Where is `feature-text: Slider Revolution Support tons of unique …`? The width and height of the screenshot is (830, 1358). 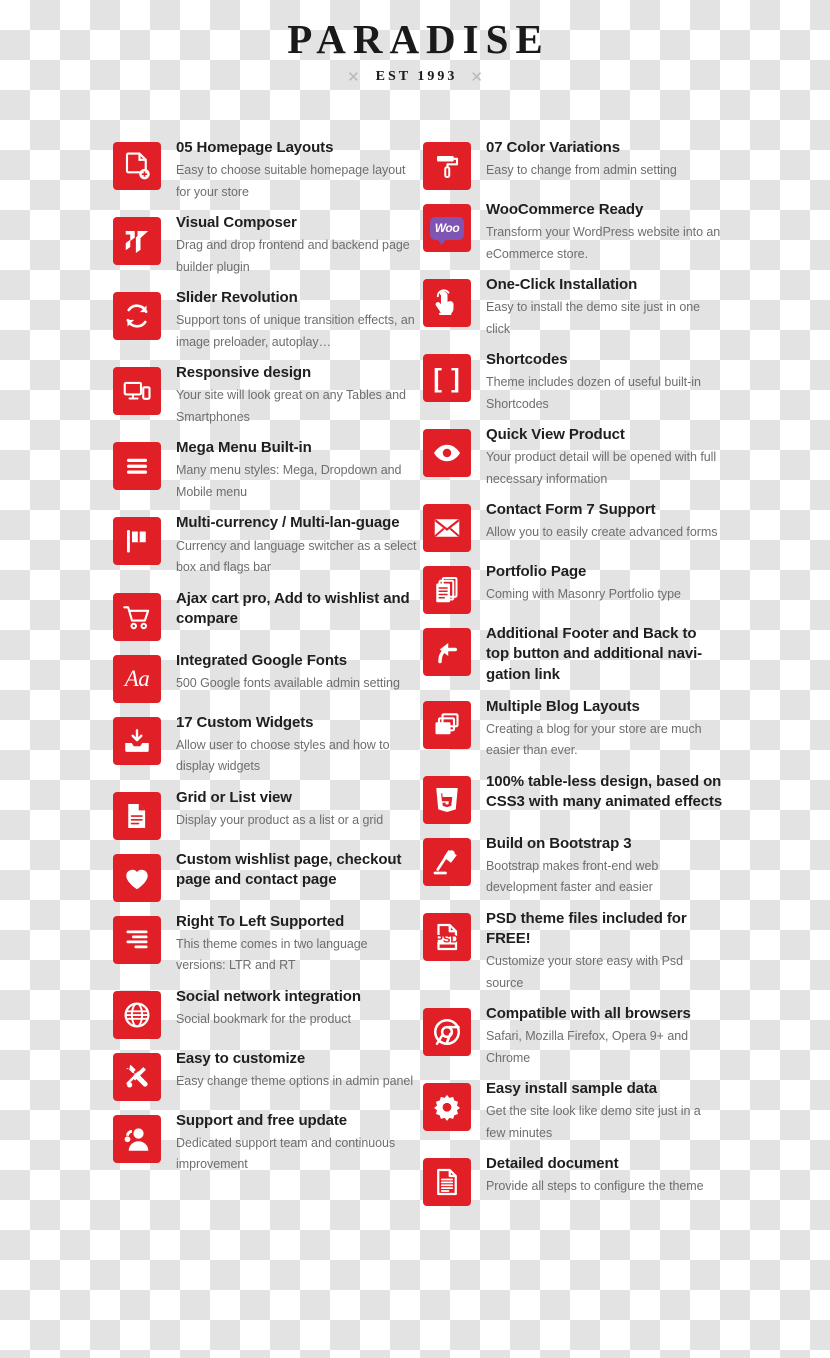 feature-text: Slider Revolution Support tons of unique … is located at coordinates (289, 315).